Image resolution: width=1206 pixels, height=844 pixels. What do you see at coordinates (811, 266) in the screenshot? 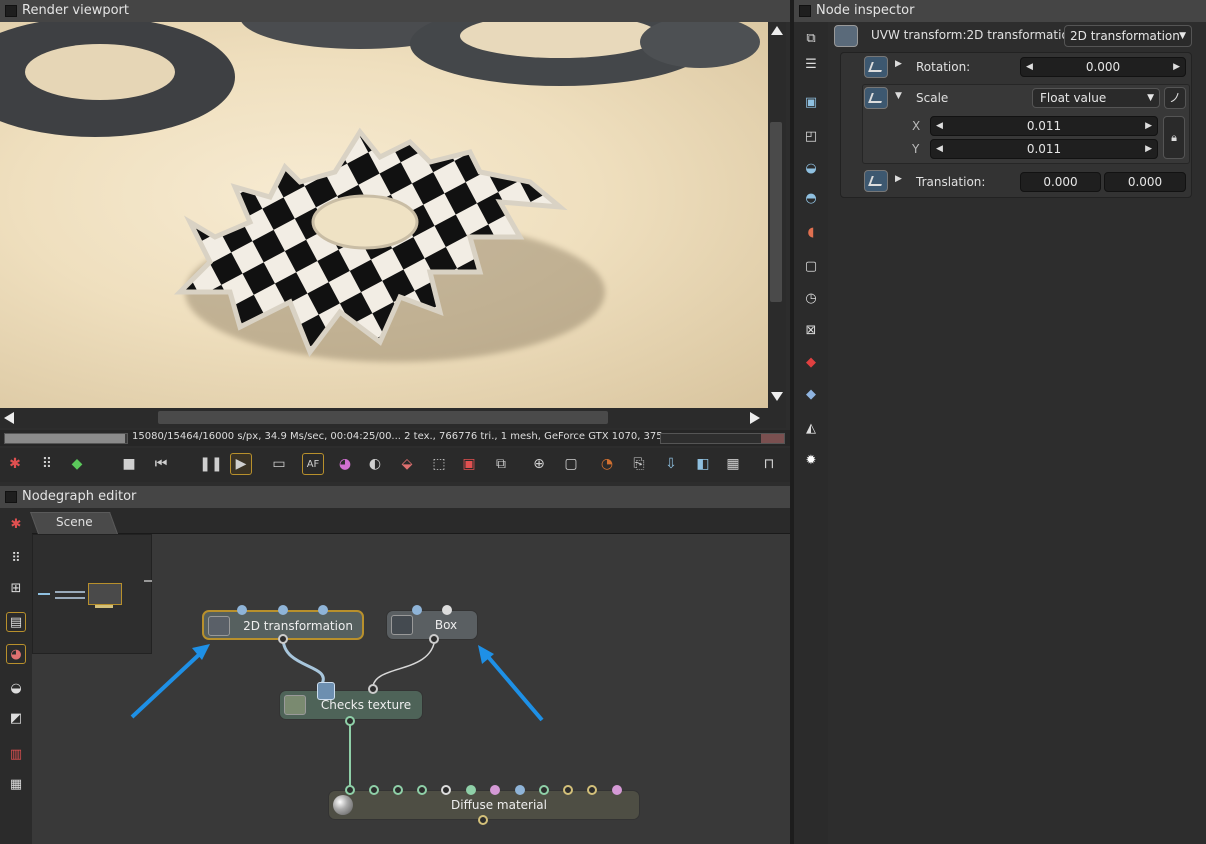
I see `film-icon: ▢` at bounding box center [811, 266].